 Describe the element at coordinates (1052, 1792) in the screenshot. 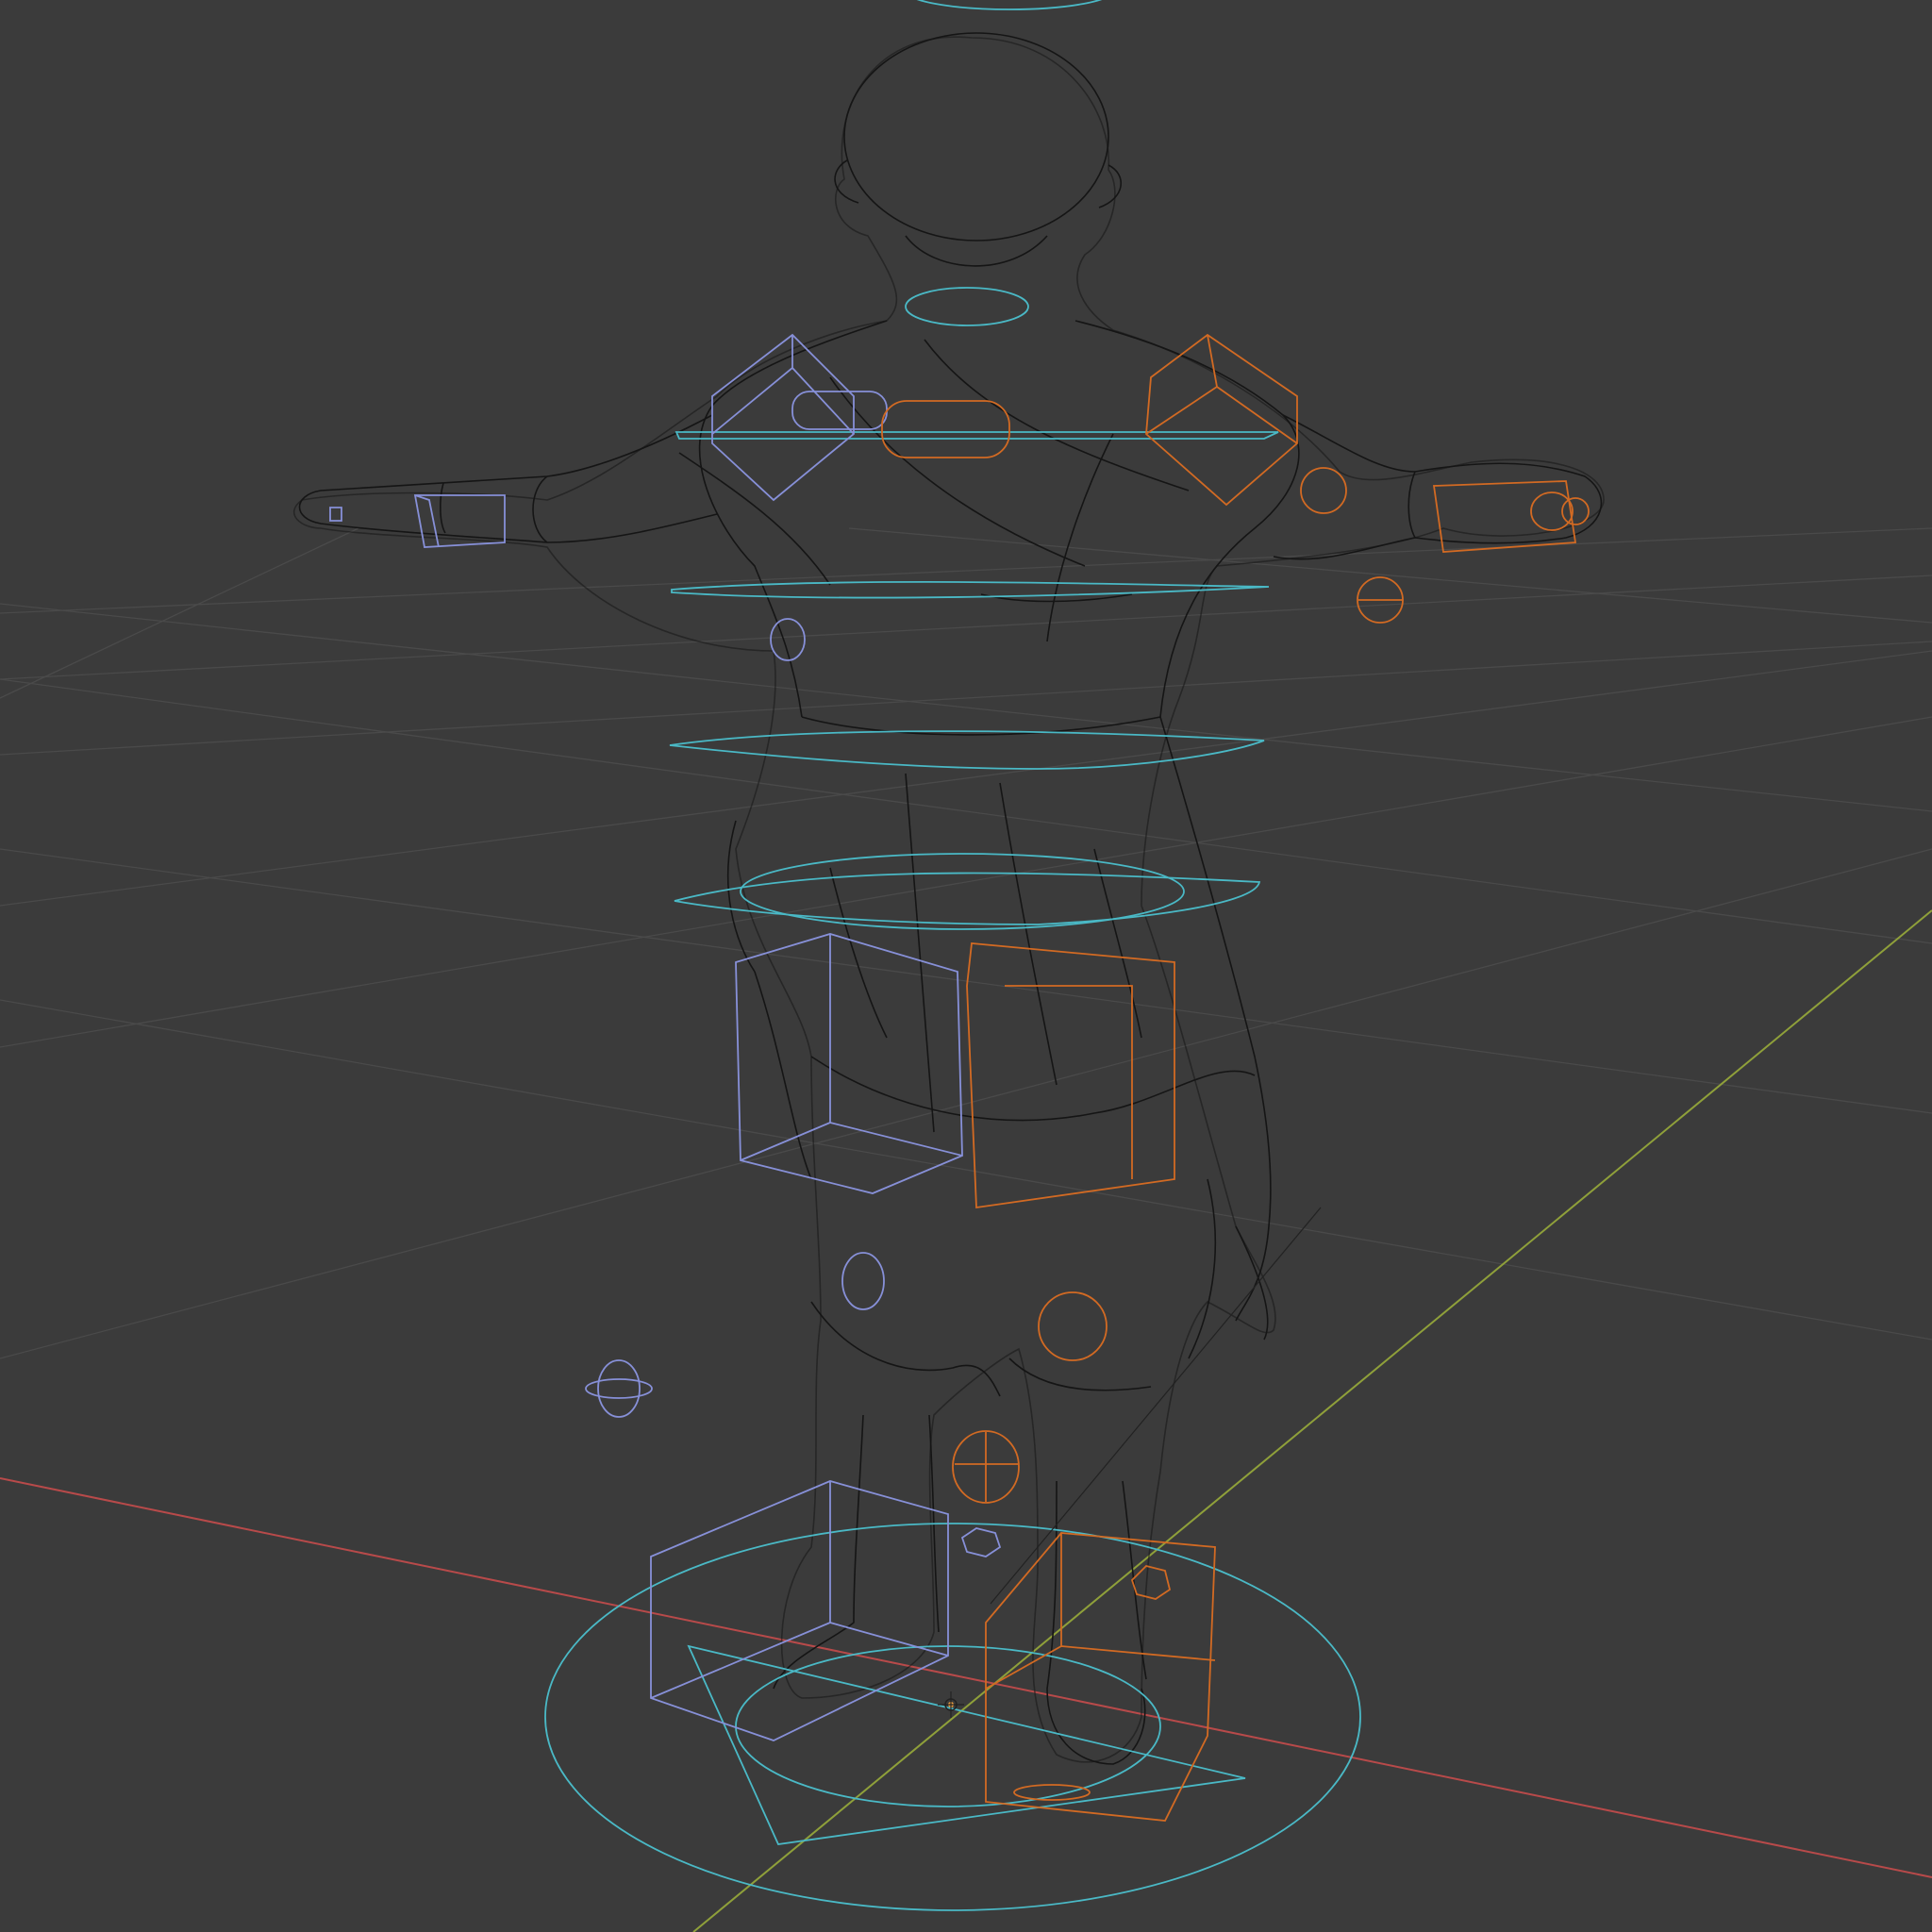

I see `heel-r-control` at that location.